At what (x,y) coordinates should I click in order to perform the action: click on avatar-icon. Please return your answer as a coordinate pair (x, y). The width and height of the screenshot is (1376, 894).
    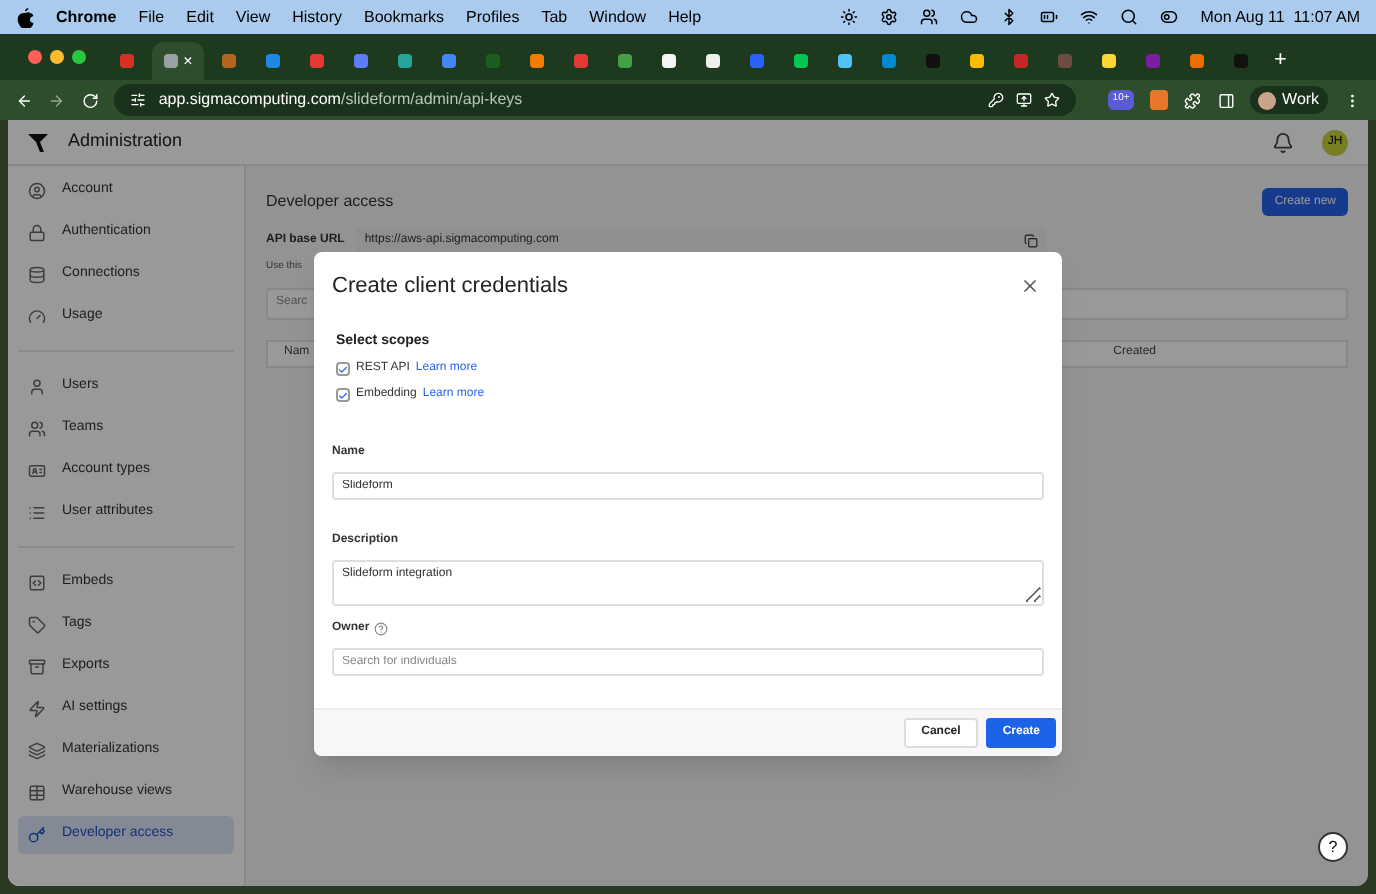
    Looking at the image, I should click on (1267, 100).